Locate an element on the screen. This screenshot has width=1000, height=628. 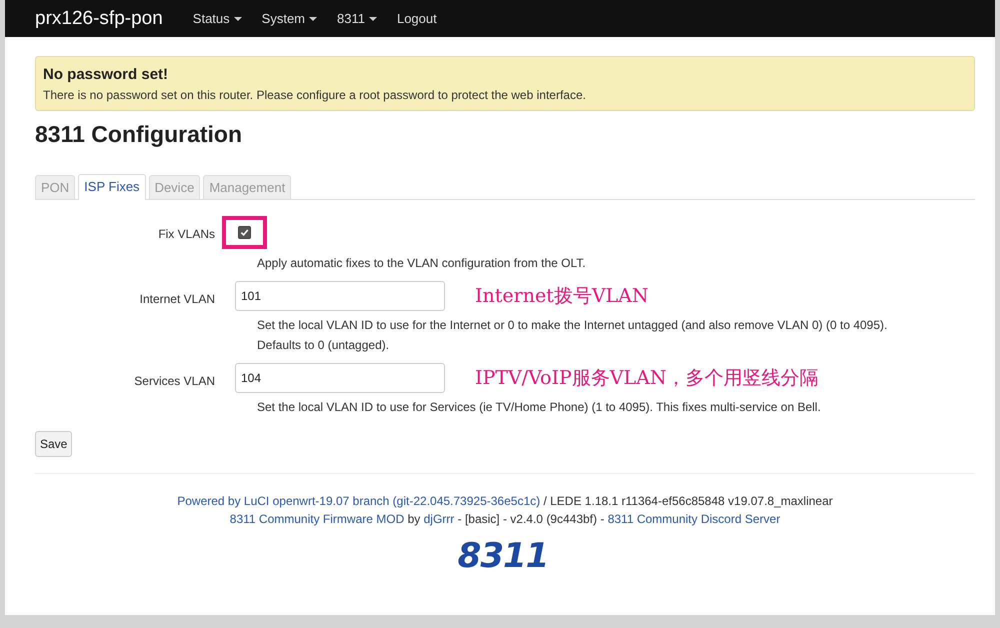
field-description: Defaults to 0 (untagged). is located at coordinates (323, 345).